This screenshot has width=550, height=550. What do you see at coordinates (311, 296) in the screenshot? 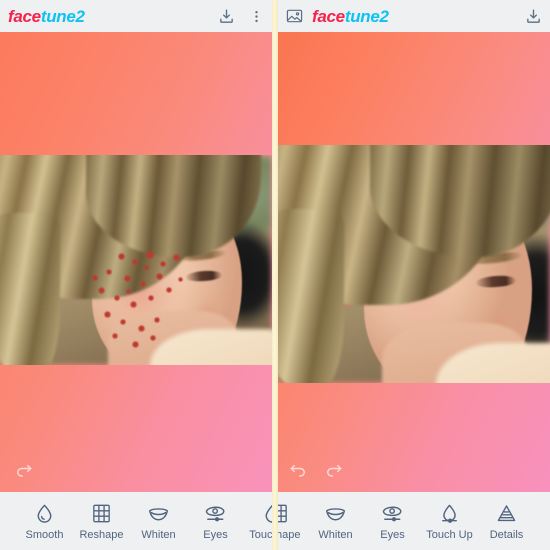
I see `photo-hair-strands` at bounding box center [311, 296].